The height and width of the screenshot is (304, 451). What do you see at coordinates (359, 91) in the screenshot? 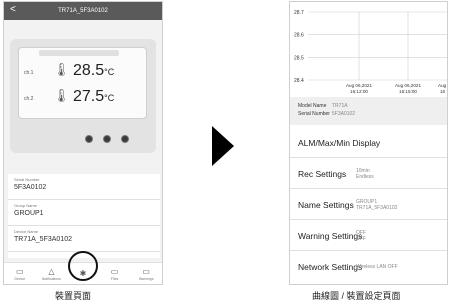
I see `x-tick-time: 16:12:00` at bounding box center [359, 91].